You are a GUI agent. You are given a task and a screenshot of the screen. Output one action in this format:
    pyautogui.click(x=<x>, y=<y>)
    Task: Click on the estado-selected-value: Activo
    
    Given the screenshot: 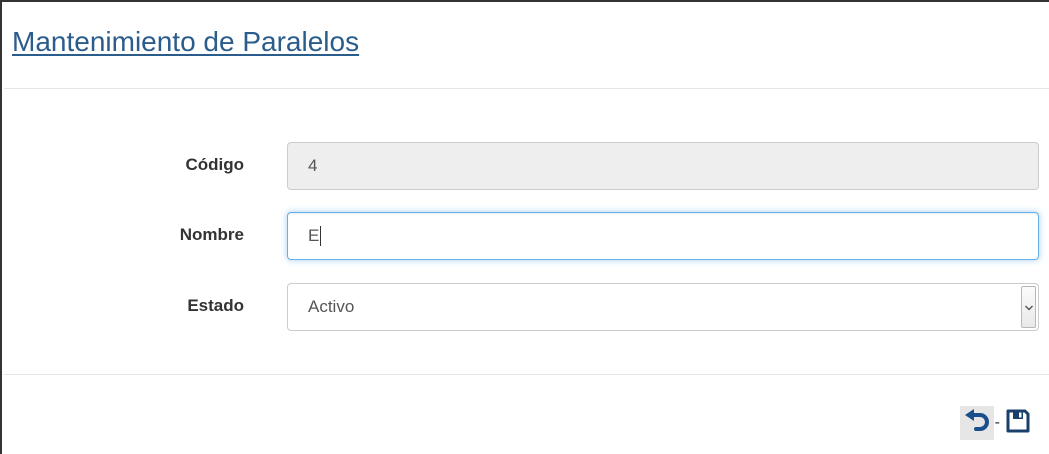 What is the action you would take?
    pyautogui.click(x=331, y=306)
    